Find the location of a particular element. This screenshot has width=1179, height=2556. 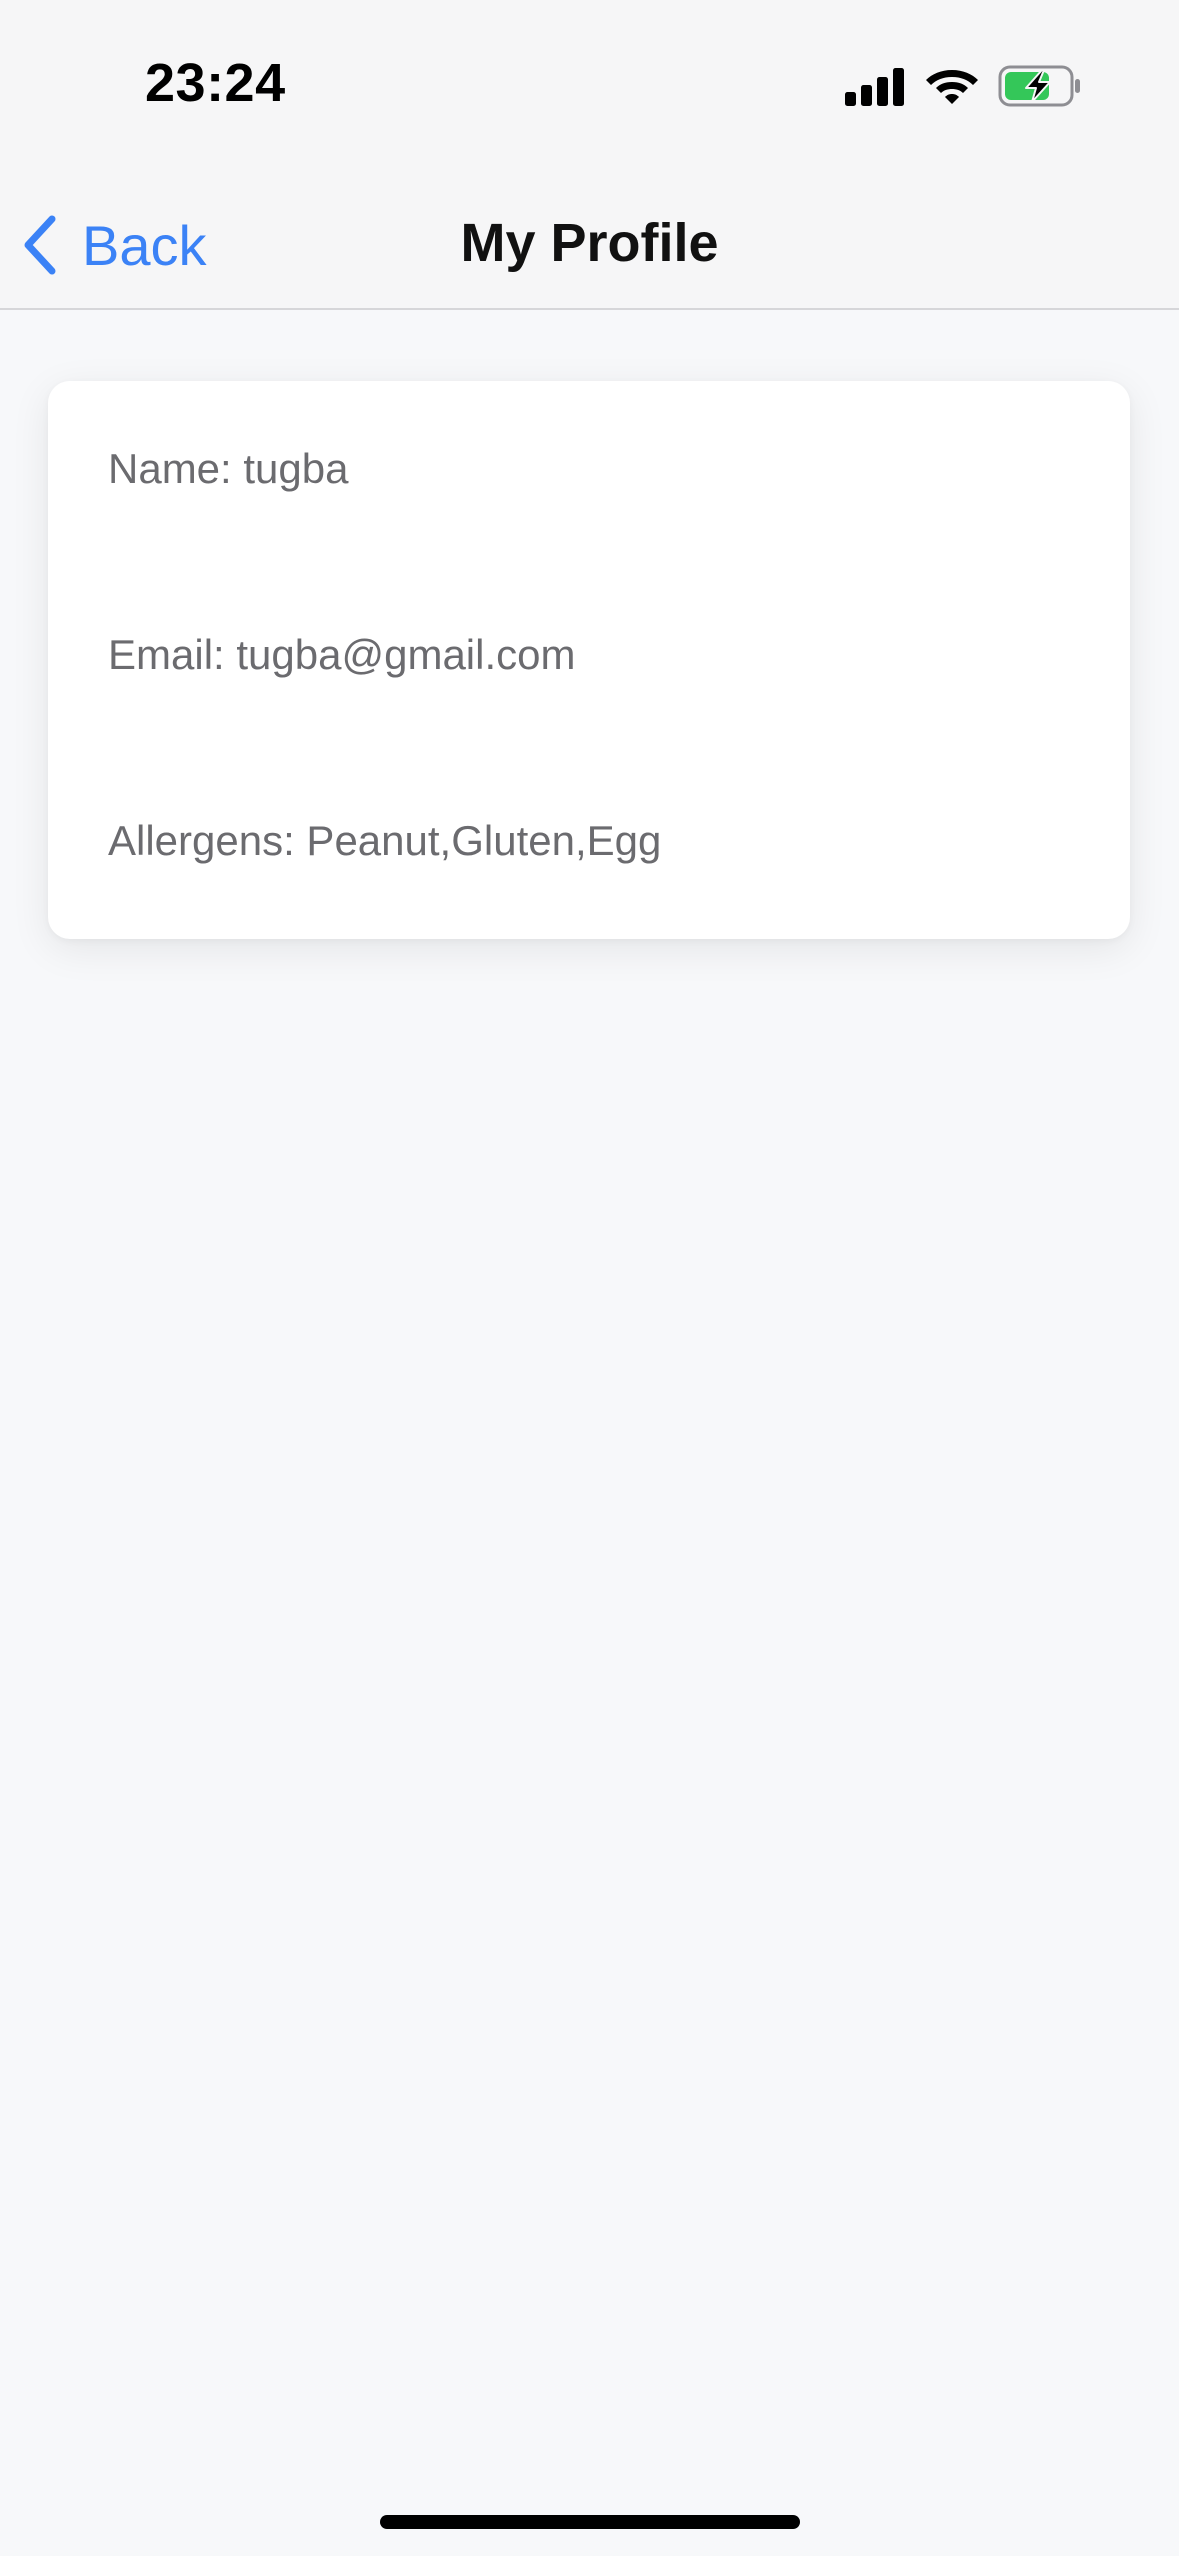

home-indicator is located at coordinates (590, 2522).